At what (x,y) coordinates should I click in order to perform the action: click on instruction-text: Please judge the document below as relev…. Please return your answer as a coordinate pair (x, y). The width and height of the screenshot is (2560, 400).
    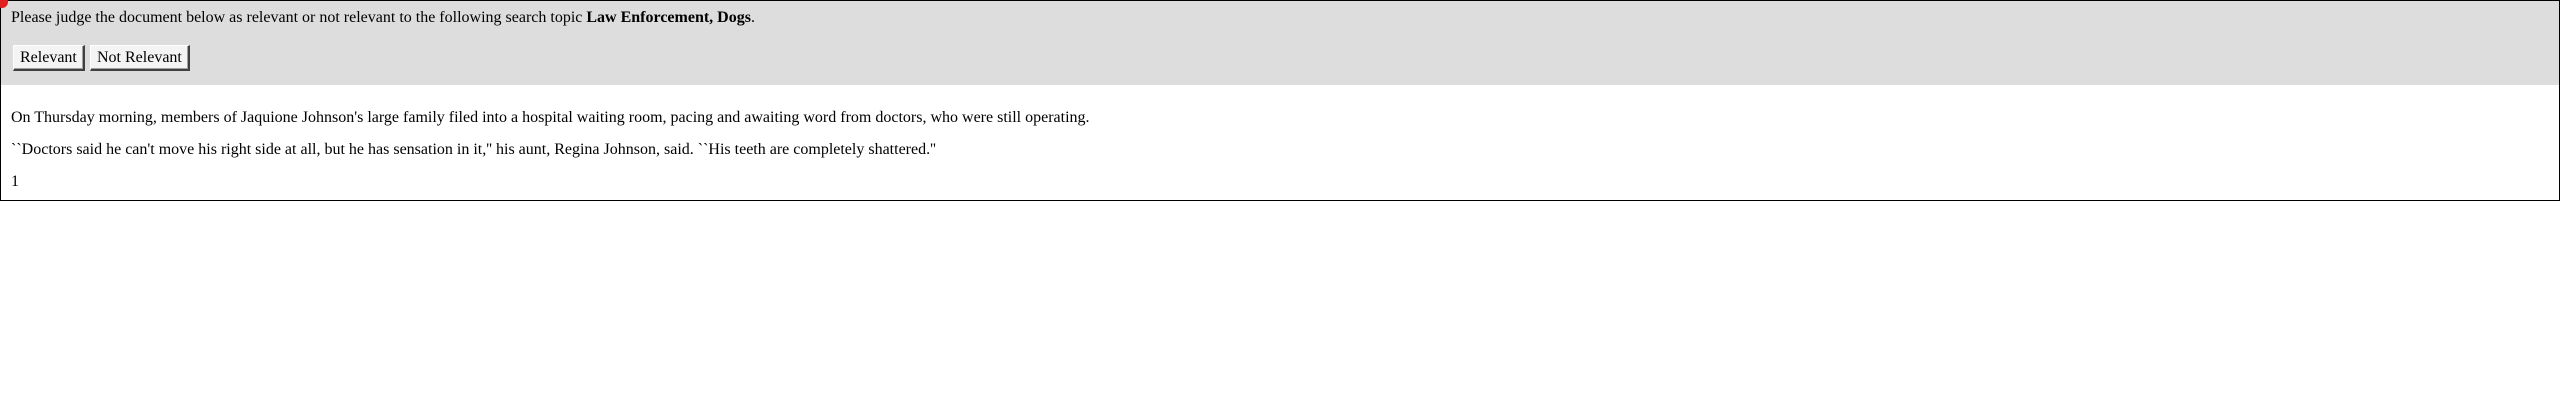
    Looking at the image, I should click on (299, 17).